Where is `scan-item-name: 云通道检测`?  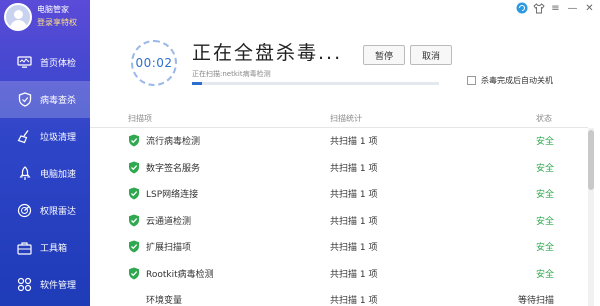
scan-item-name: 云通道检测 is located at coordinates (169, 221).